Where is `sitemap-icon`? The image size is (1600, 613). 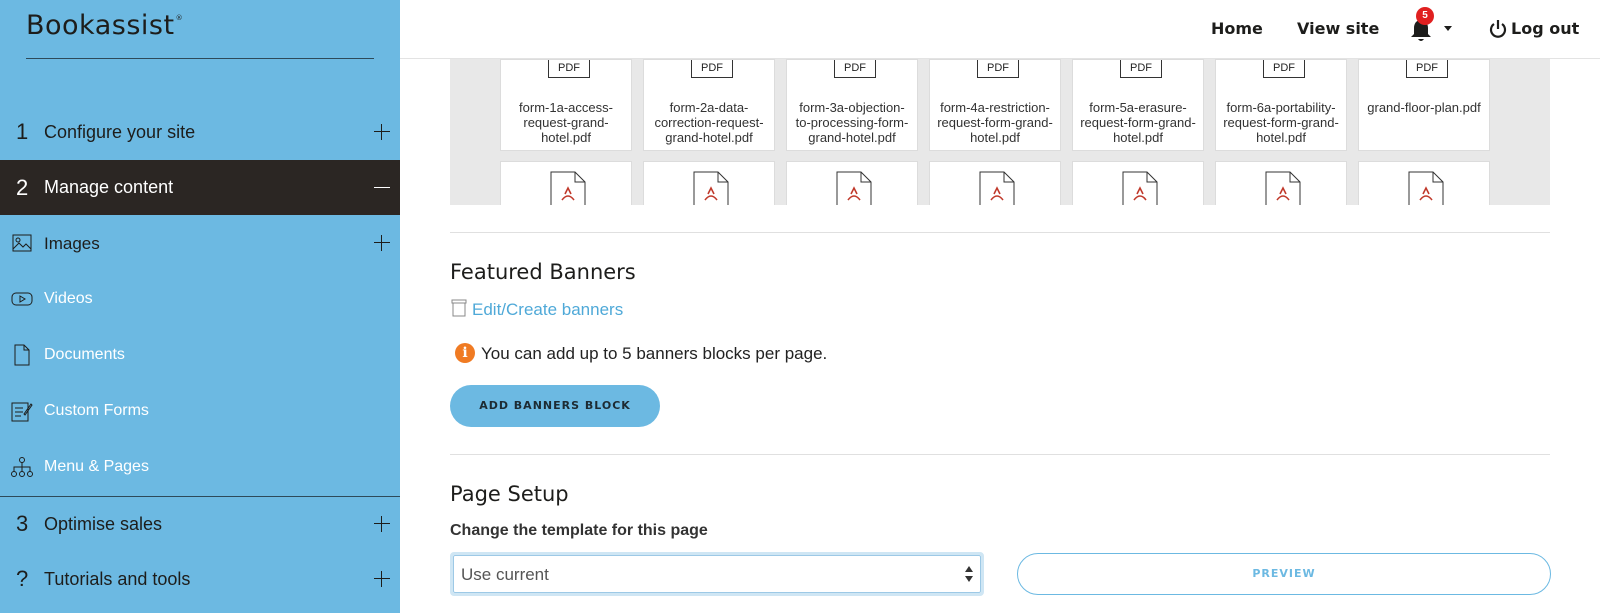
sitemap-icon is located at coordinates (22, 467).